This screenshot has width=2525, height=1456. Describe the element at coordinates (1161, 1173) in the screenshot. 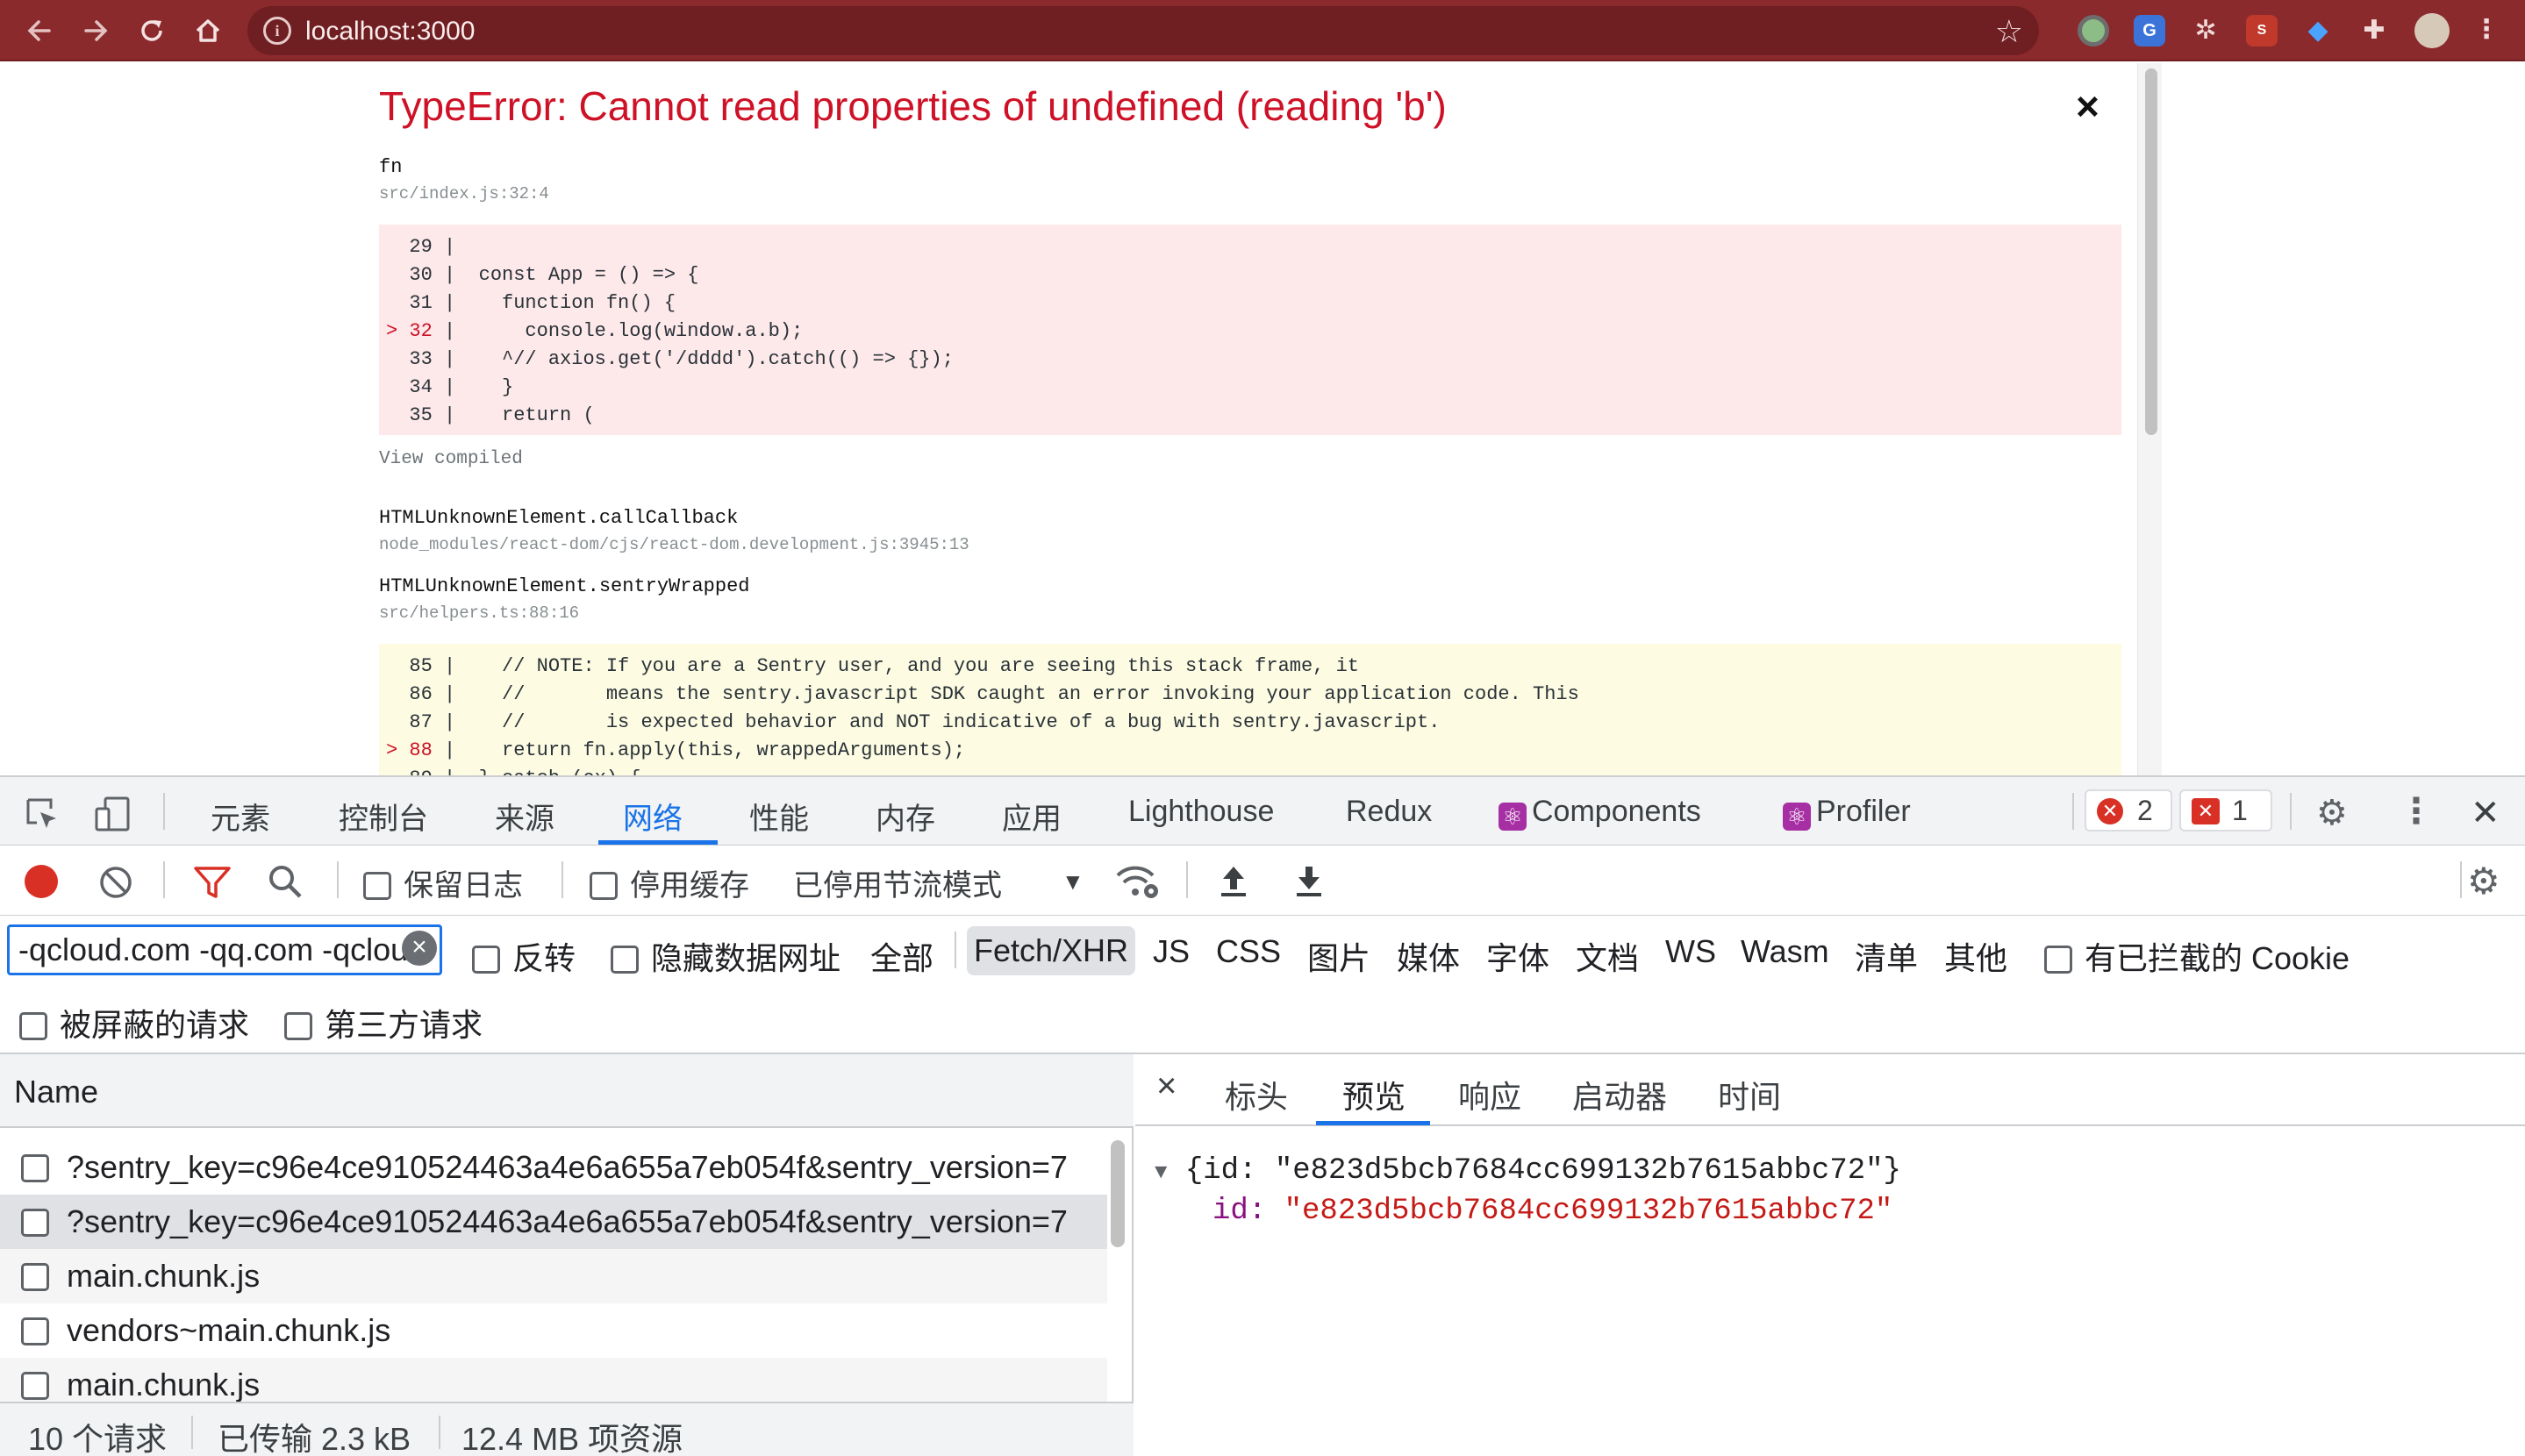

I see `expand-triangle-icon: ▼` at that location.